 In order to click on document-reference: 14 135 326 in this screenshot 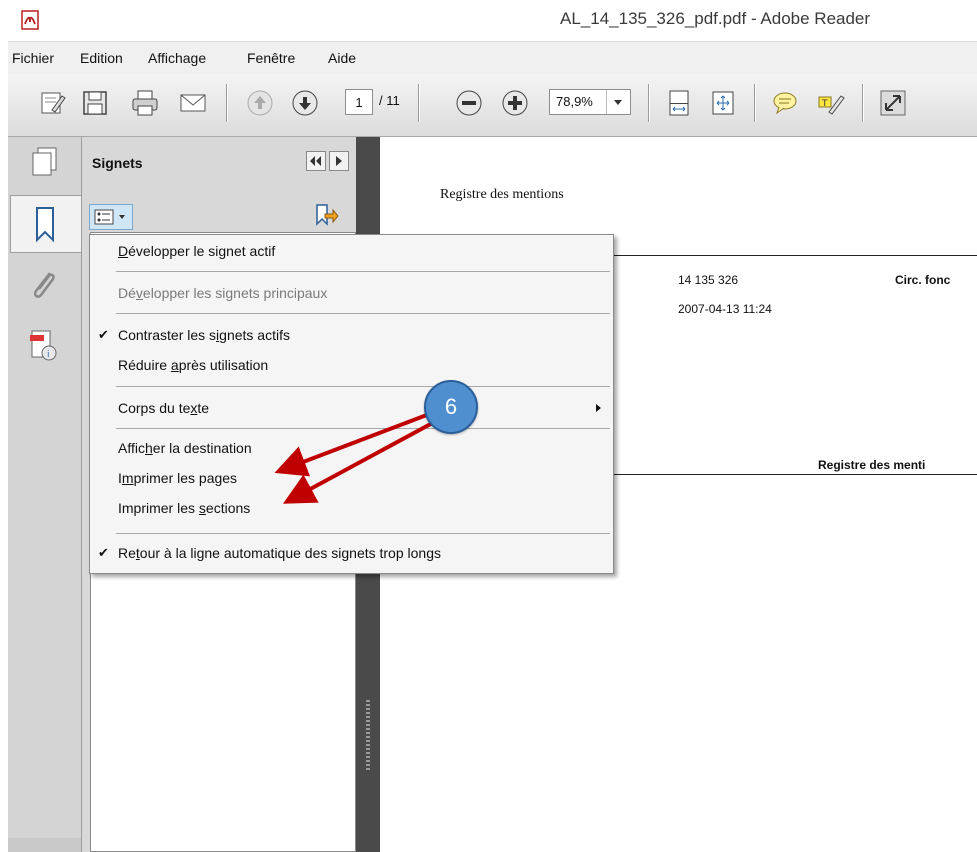, I will do `click(708, 280)`.